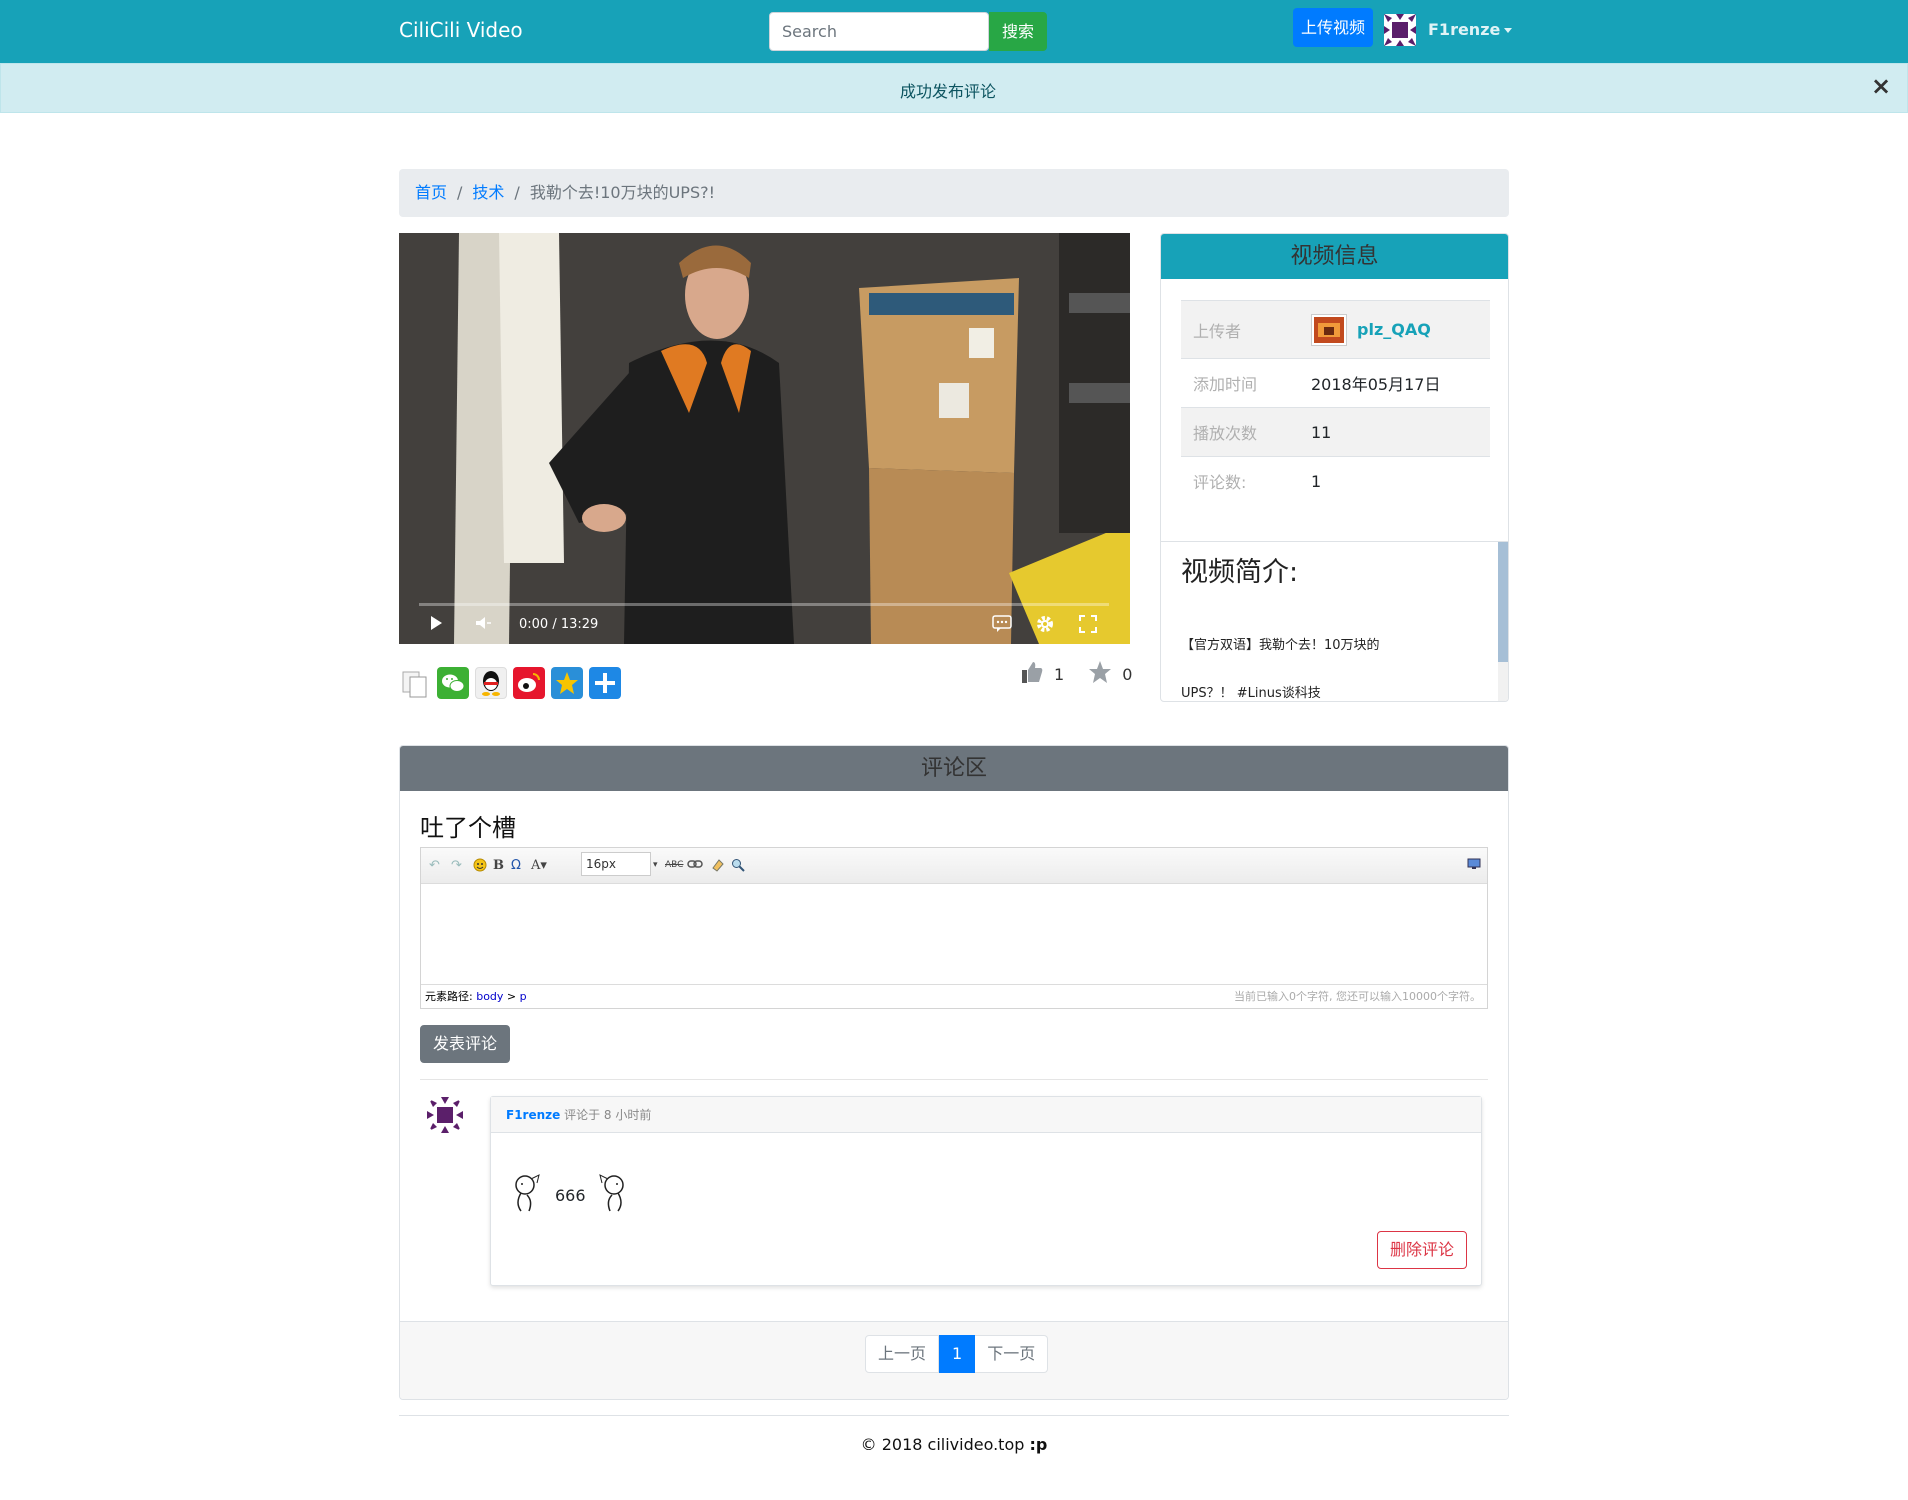 Image resolution: width=1908 pixels, height=1500 pixels. I want to click on video-progress-bar, so click(764, 604).